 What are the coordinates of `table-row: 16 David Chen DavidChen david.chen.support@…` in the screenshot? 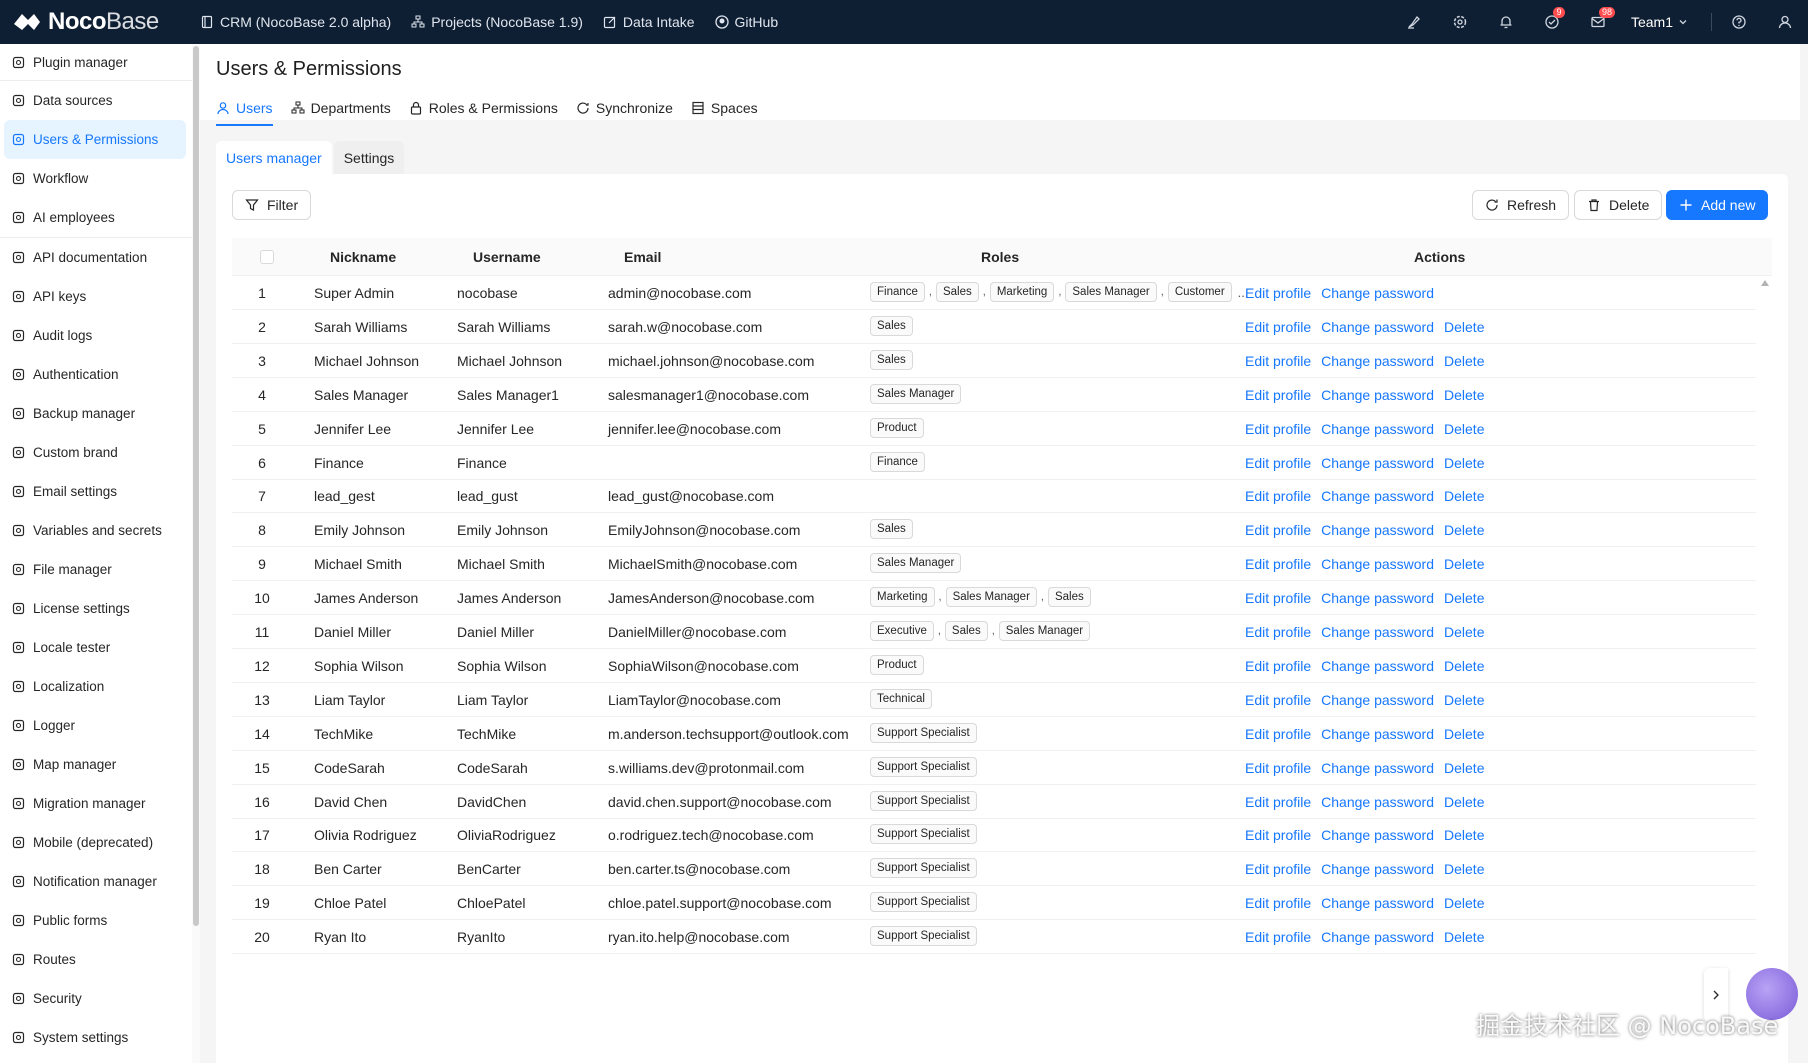 It's located at (994, 802).